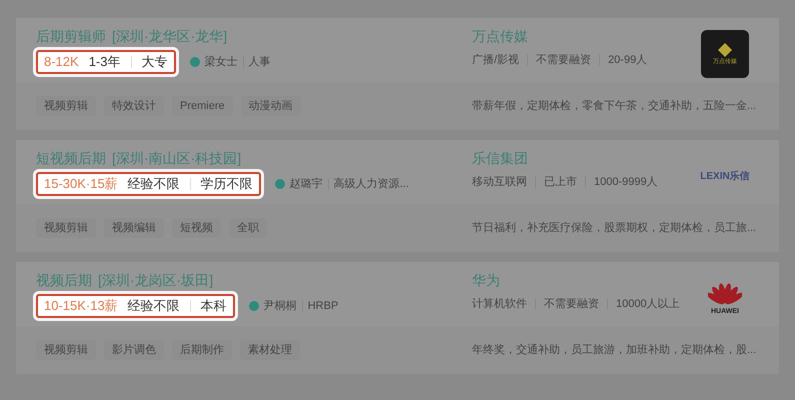 Image resolution: width=795 pixels, height=400 pixels. Describe the element at coordinates (259, 62) in the screenshot. I see `recruiter-role: 人事` at that location.